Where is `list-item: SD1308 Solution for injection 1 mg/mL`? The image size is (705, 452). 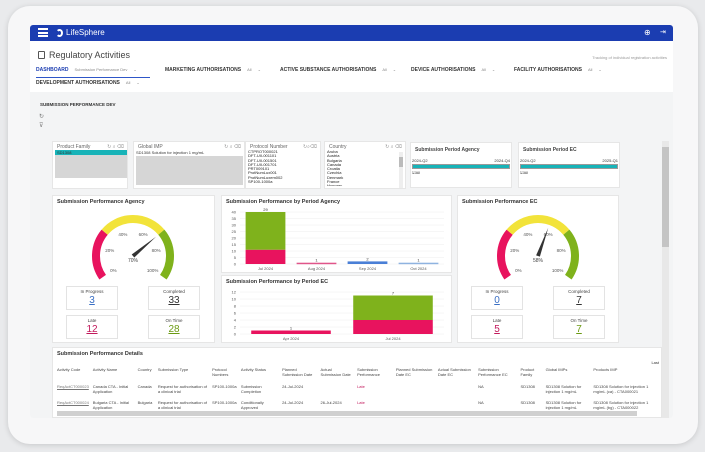
list-item: SD1308 Solution for injection 1 mg/mL is located at coordinates (170, 152).